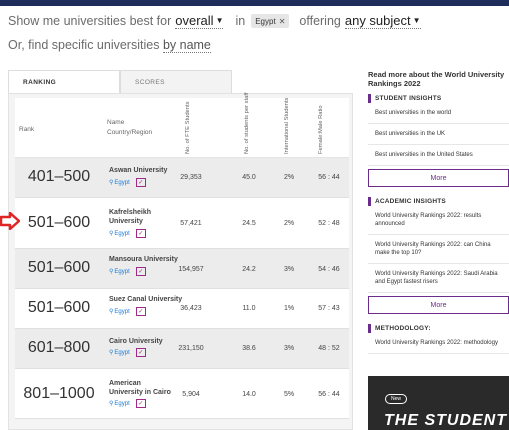 Image resolution: width=509 pixels, height=430 pixels. What do you see at coordinates (438, 113) in the screenshot?
I see `student-insight-link: Best universities in the world` at bounding box center [438, 113].